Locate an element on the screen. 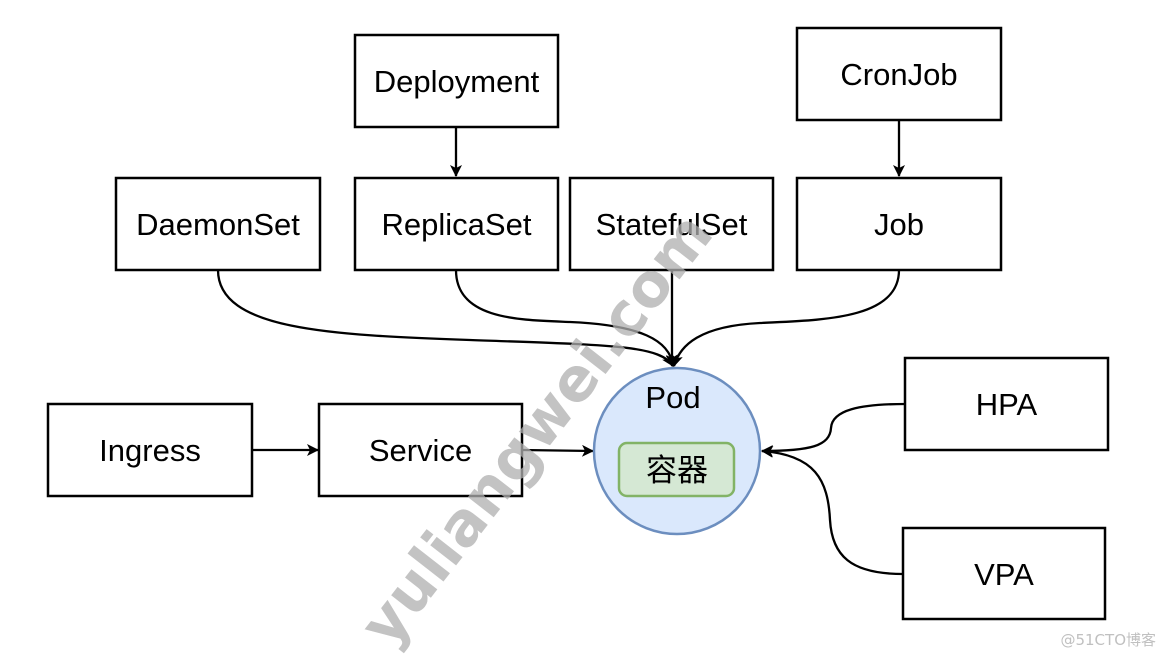 This screenshot has height=658, width=1164. node-label: CronJob is located at coordinates (898, 74).